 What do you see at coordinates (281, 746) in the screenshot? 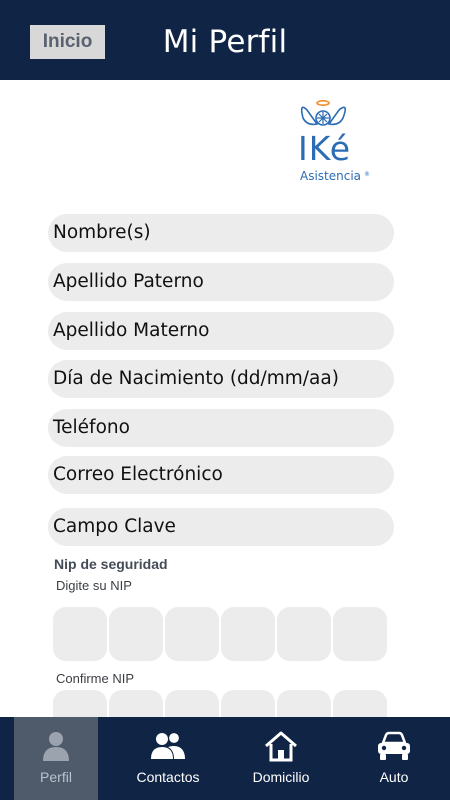
I see `home-icon` at bounding box center [281, 746].